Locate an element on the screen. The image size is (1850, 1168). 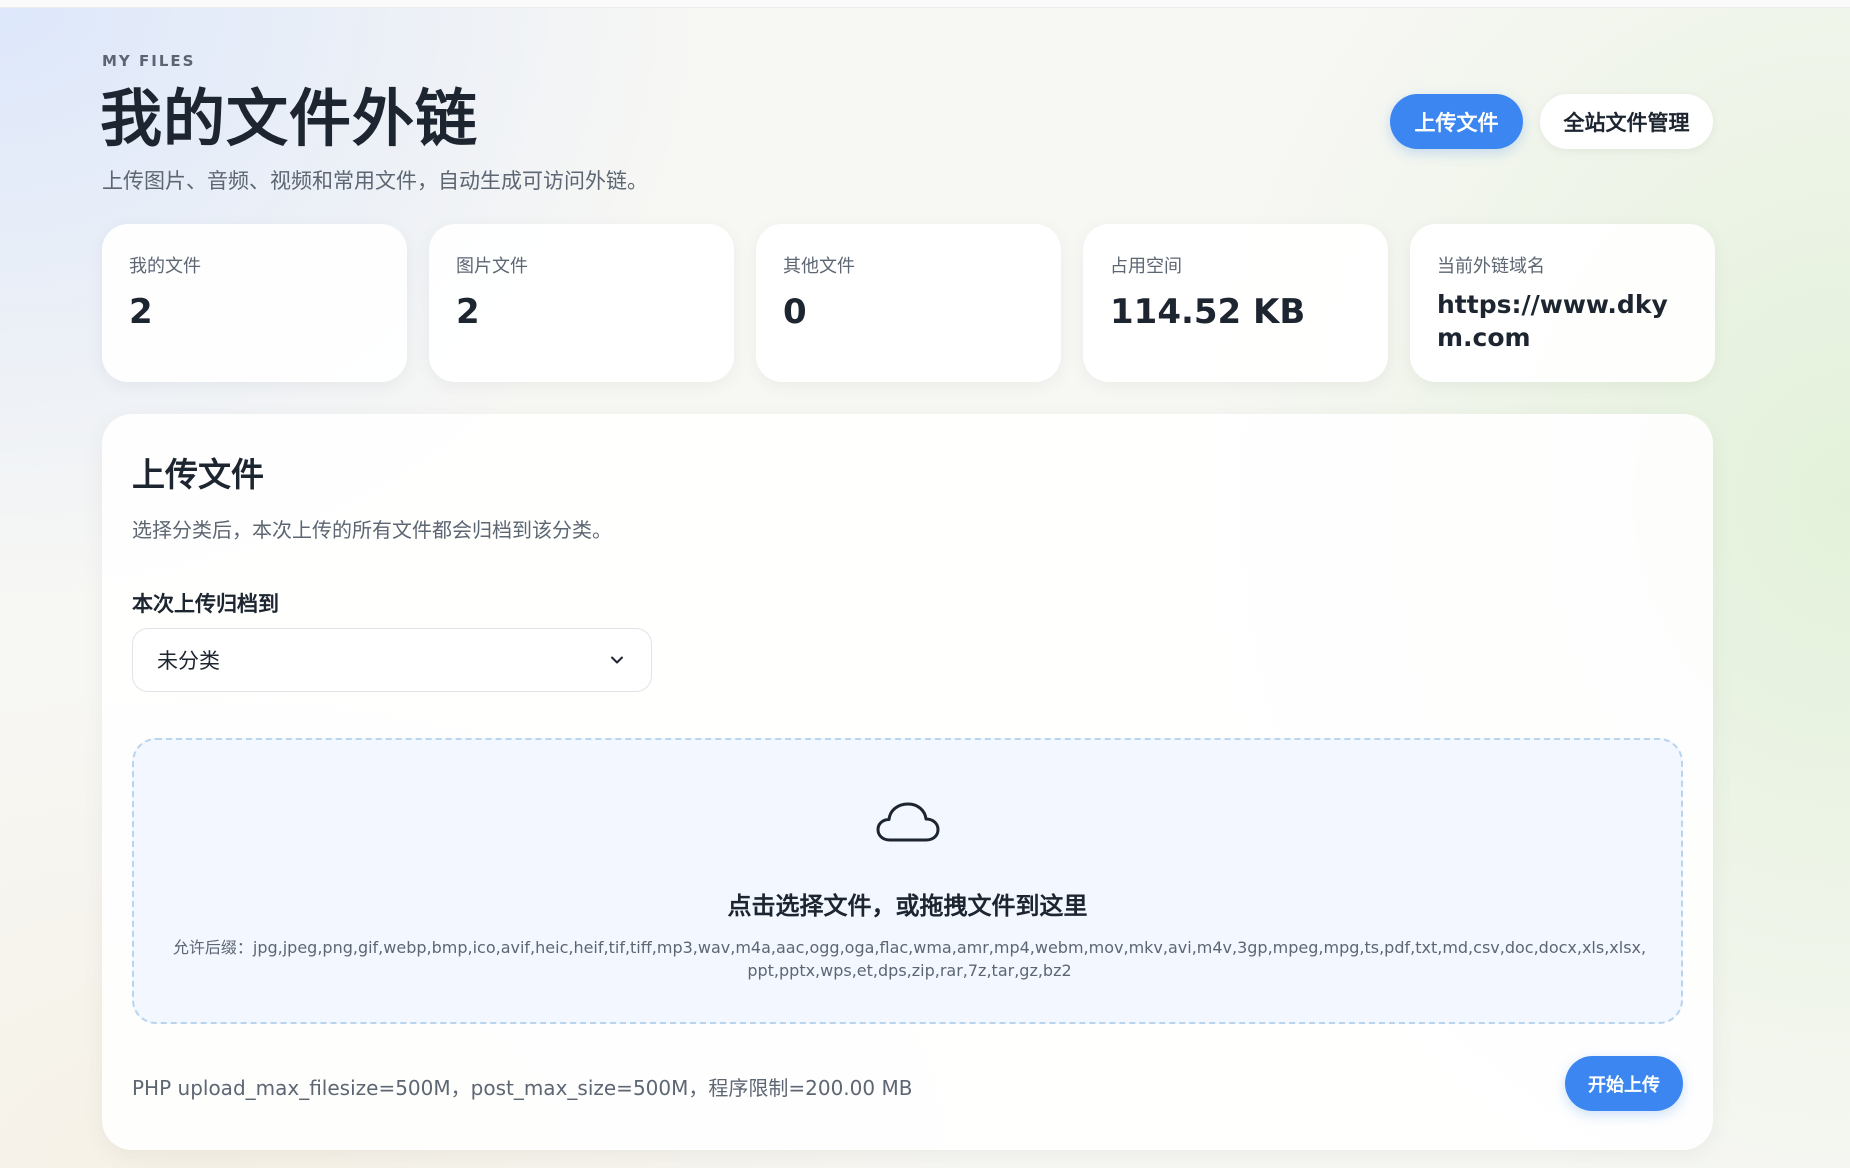
stat-value: 114.52 KB is located at coordinates (1208, 312).